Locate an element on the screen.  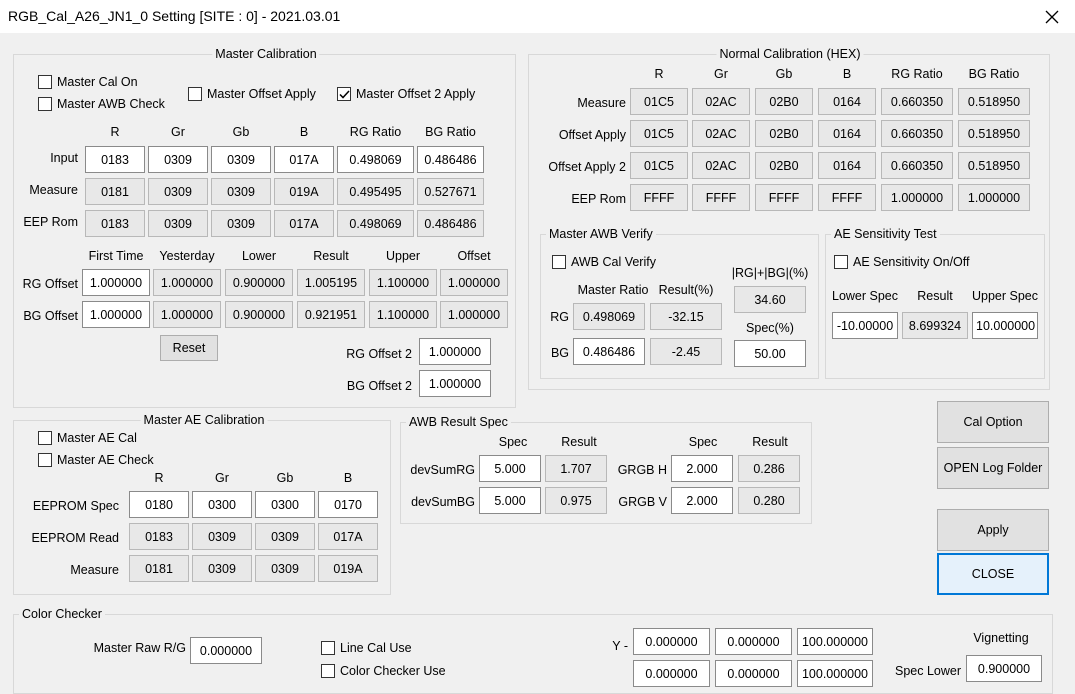
awb-cal-verify-checkbox: AWB Cal Verify is located at coordinates (604, 262).